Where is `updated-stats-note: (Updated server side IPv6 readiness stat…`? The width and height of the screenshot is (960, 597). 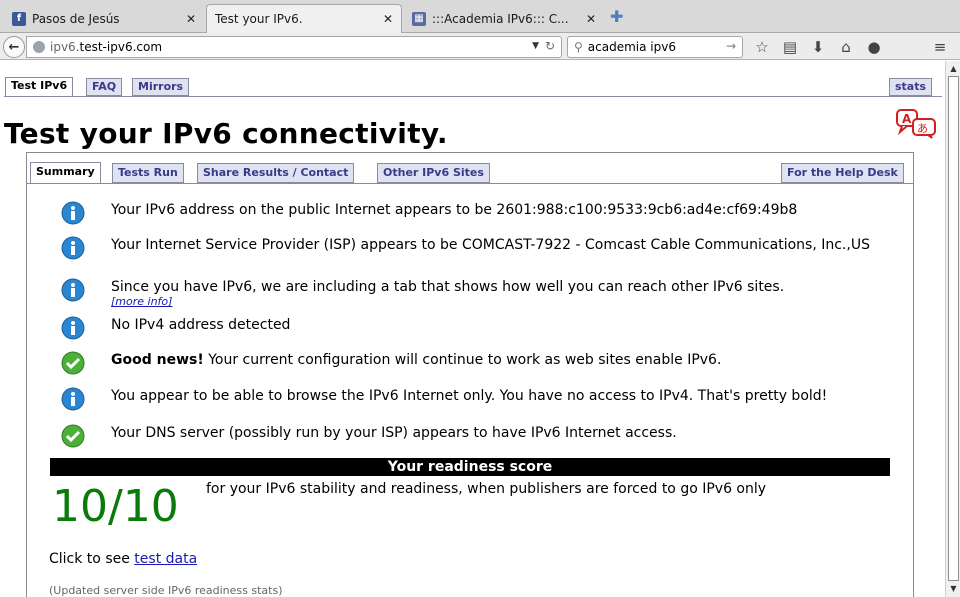 updated-stats-note: (Updated server side IPv6 readiness stat… is located at coordinates (166, 590).